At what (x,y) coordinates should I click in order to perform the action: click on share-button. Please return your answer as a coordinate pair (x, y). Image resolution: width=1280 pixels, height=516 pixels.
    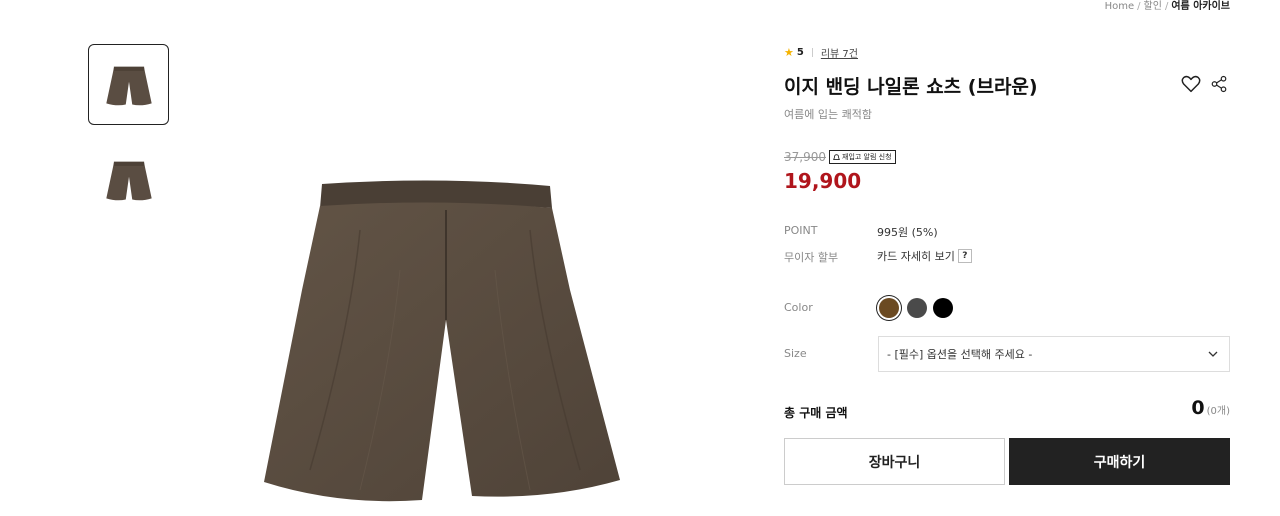
    Looking at the image, I should click on (1219, 84).